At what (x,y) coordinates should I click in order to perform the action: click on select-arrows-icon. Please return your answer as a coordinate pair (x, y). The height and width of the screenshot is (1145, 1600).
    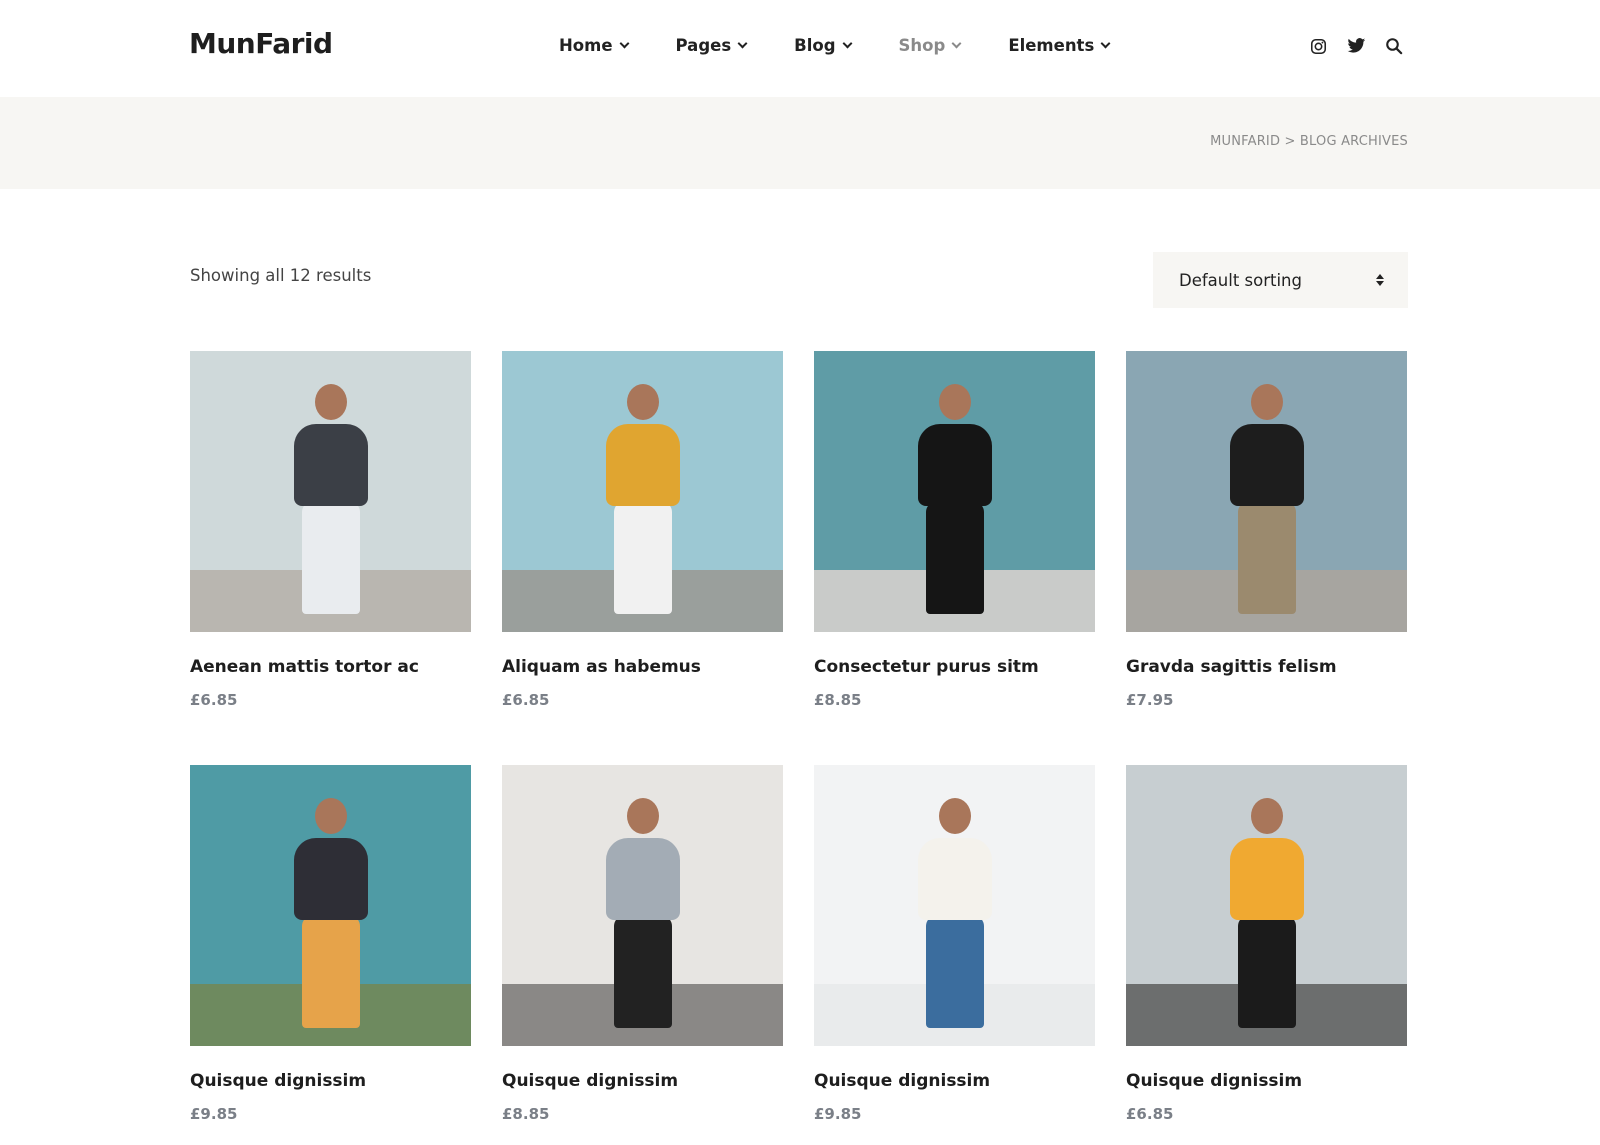
    Looking at the image, I should click on (1380, 280).